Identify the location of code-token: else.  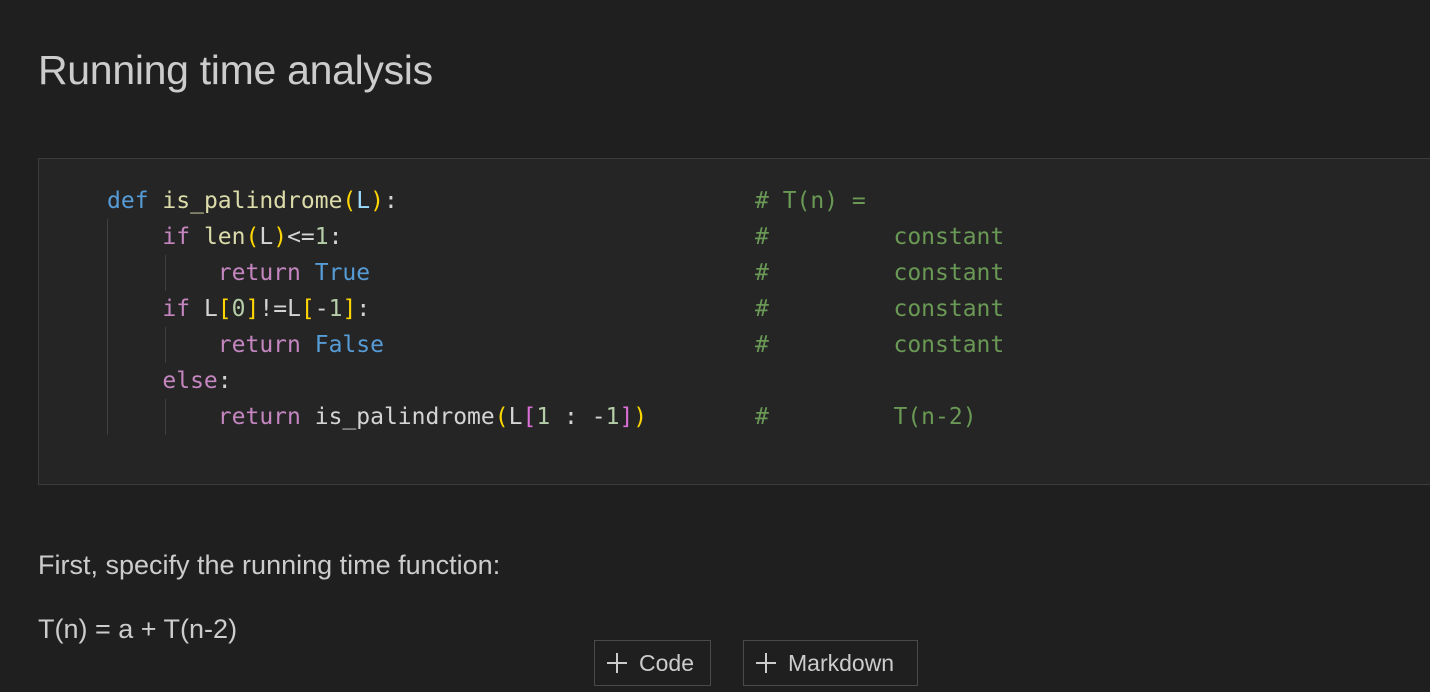
(190, 381).